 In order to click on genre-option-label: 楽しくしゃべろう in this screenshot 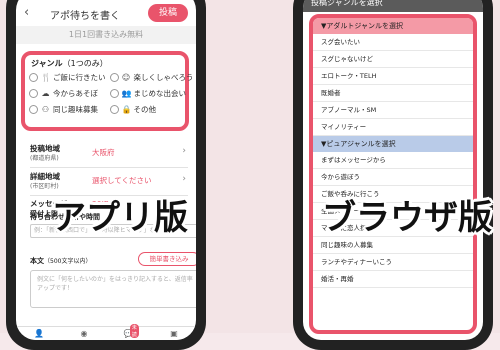, I will do `click(163, 77)`.